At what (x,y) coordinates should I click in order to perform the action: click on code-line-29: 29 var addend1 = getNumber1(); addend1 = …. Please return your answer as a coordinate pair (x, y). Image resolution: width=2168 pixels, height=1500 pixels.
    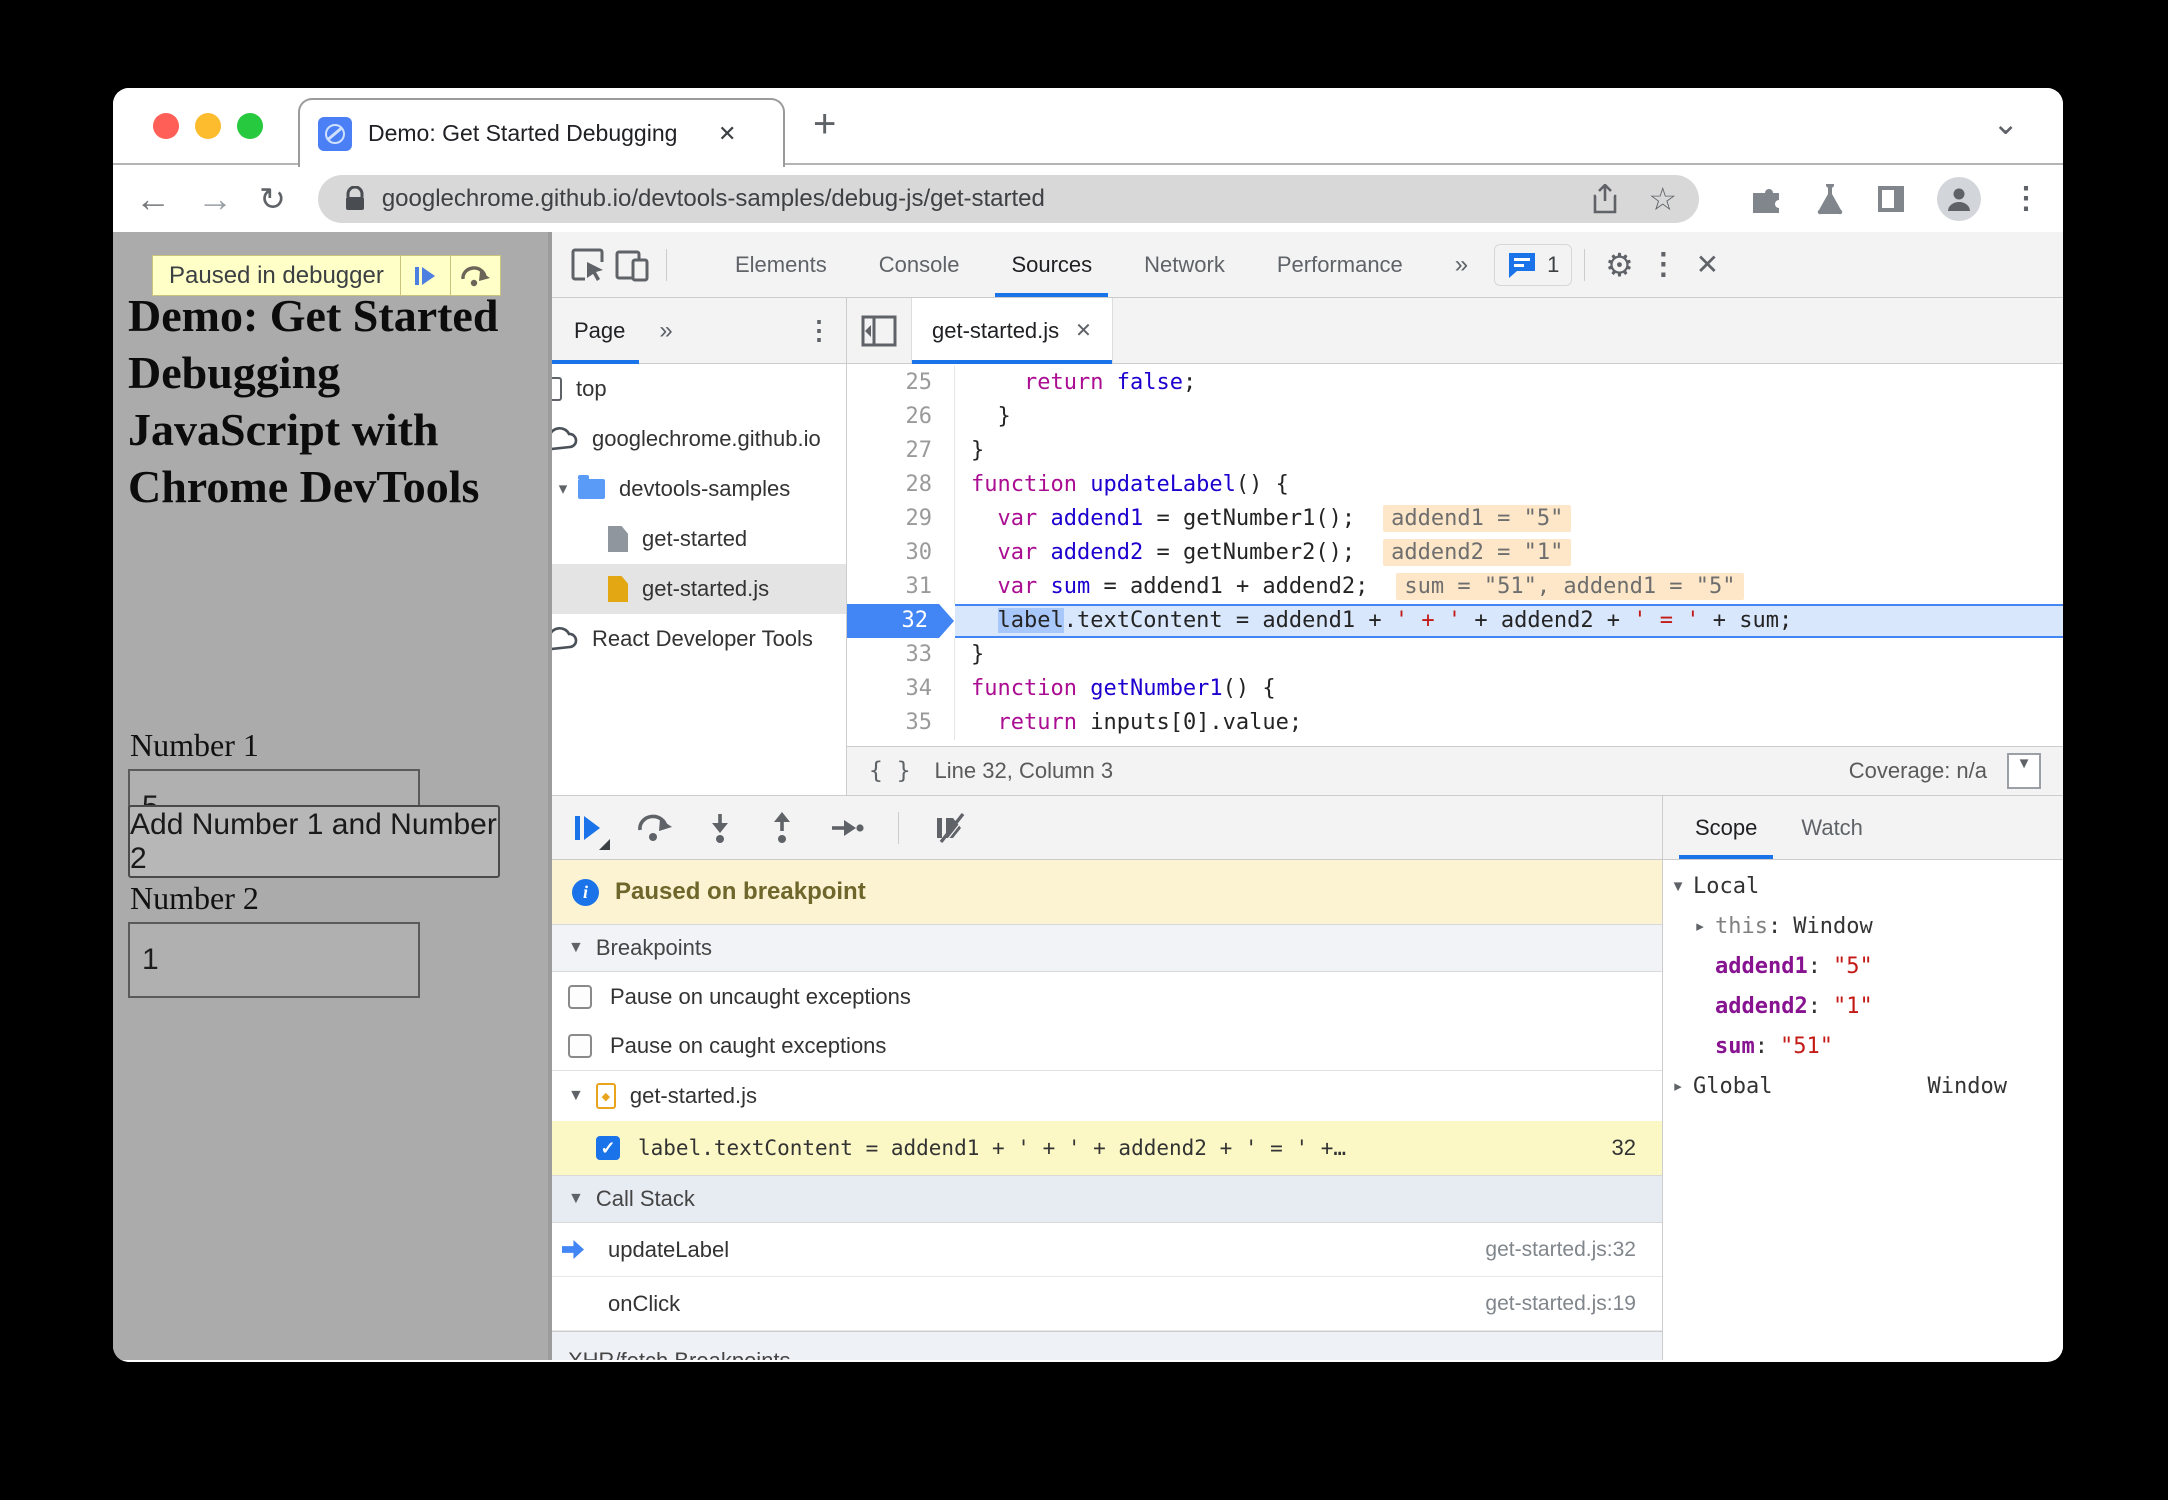
    Looking at the image, I should click on (1455, 519).